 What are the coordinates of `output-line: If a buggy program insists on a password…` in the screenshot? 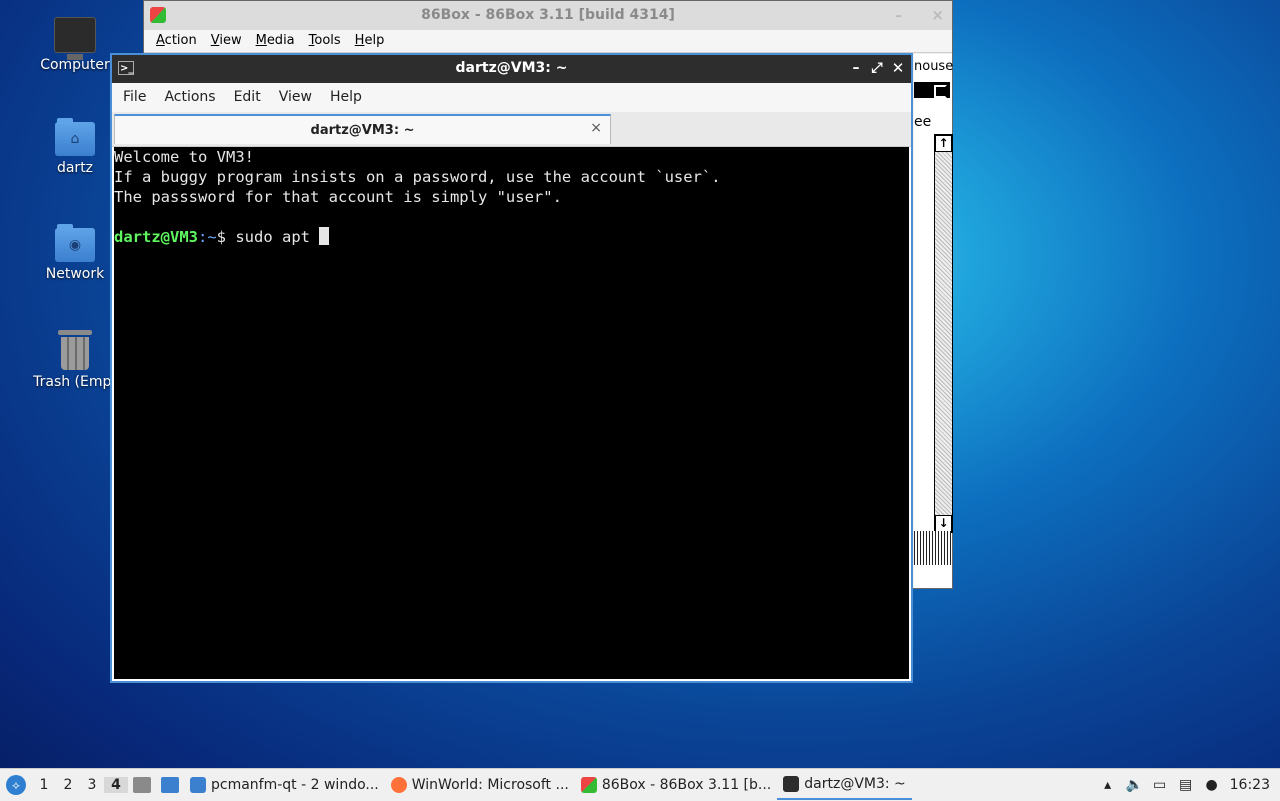 It's located at (417, 177).